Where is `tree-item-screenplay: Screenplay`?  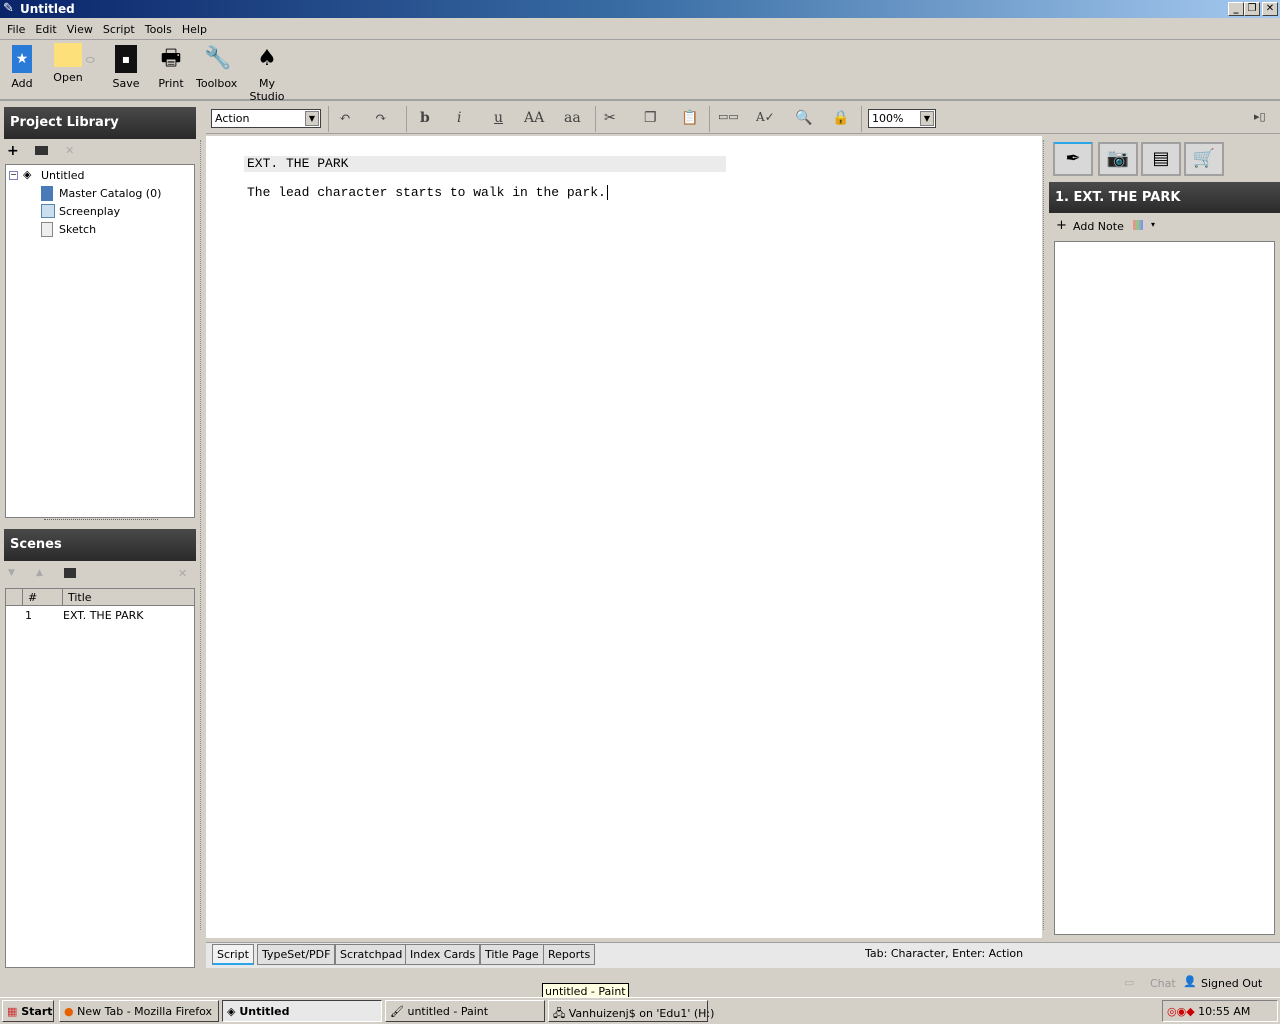
tree-item-screenplay: Screenplay is located at coordinates (89, 211).